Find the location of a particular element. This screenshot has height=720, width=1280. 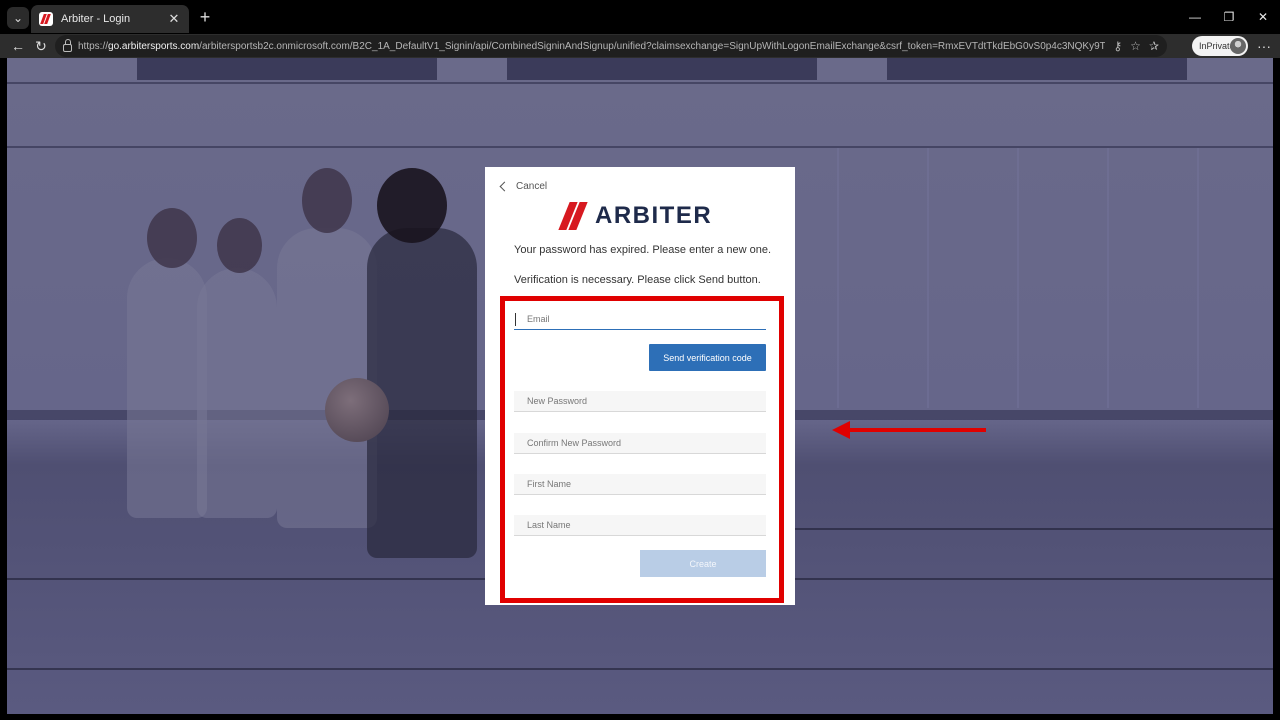

minimize-button: — is located at coordinates (1195, 17).